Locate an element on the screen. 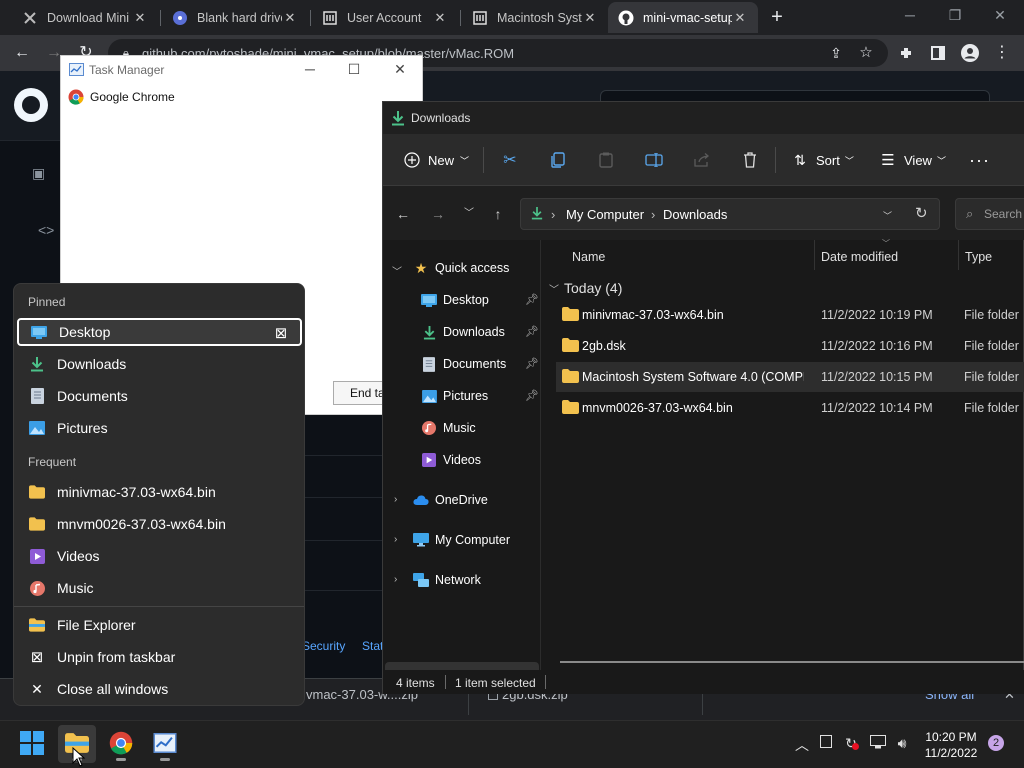 The image size is (1024, 768). close-icon: ✕ is located at coordinates (400, 69).